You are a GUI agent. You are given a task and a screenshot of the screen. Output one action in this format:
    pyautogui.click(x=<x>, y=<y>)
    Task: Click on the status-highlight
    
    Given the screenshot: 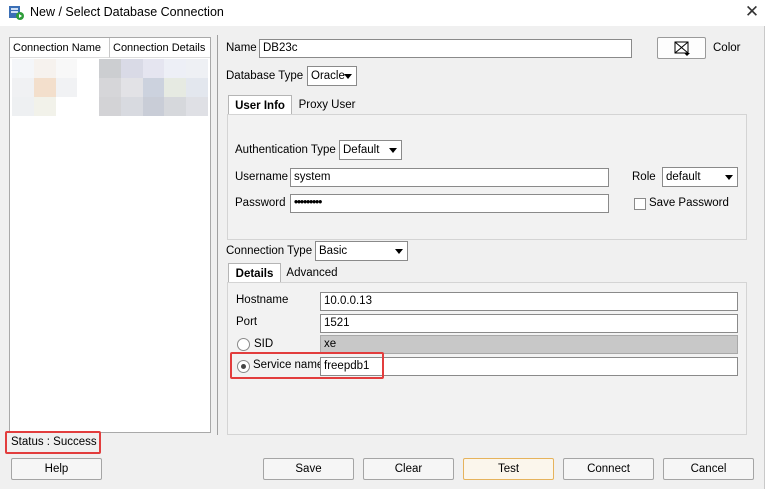 What is the action you would take?
    pyautogui.click(x=53, y=442)
    